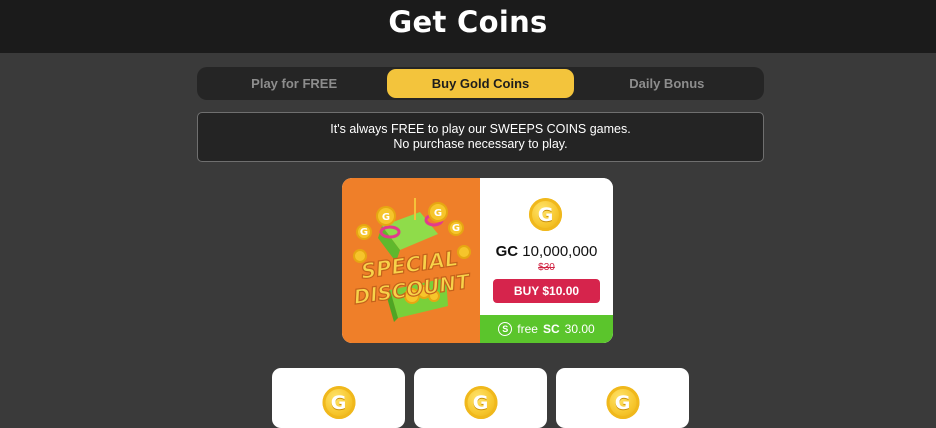 The width and height of the screenshot is (936, 428). I want to click on sc-label: SC, so click(551, 329).